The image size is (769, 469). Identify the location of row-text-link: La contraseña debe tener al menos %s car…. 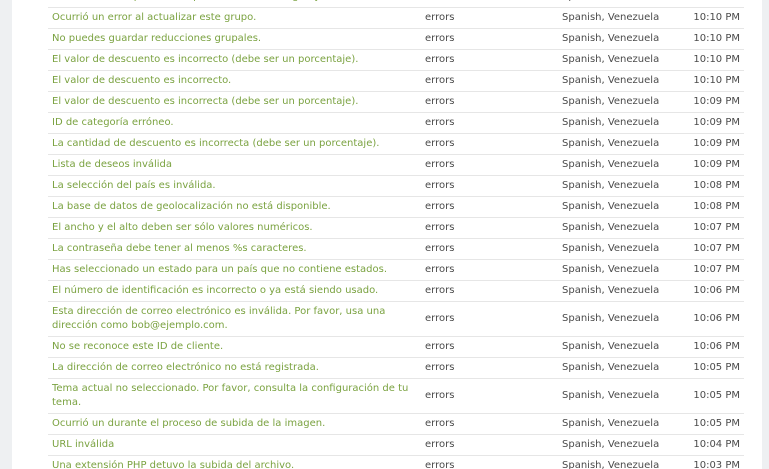
(234, 249).